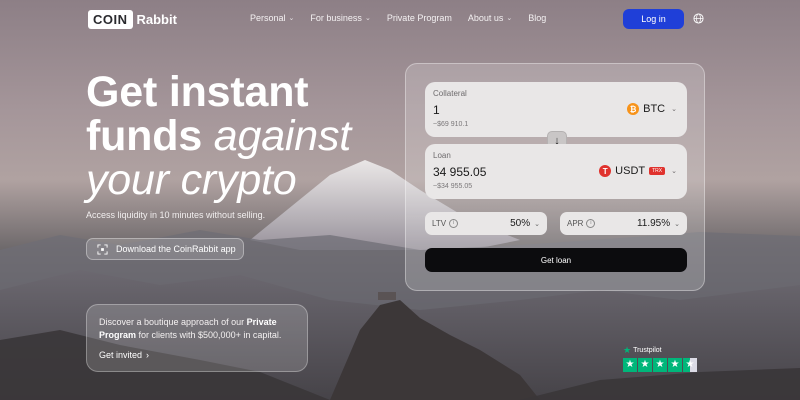  What do you see at coordinates (623, 223) in the screenshot?
I see `apr-select: APR i 11.95% ⌄` at bounding box center [623, 223].